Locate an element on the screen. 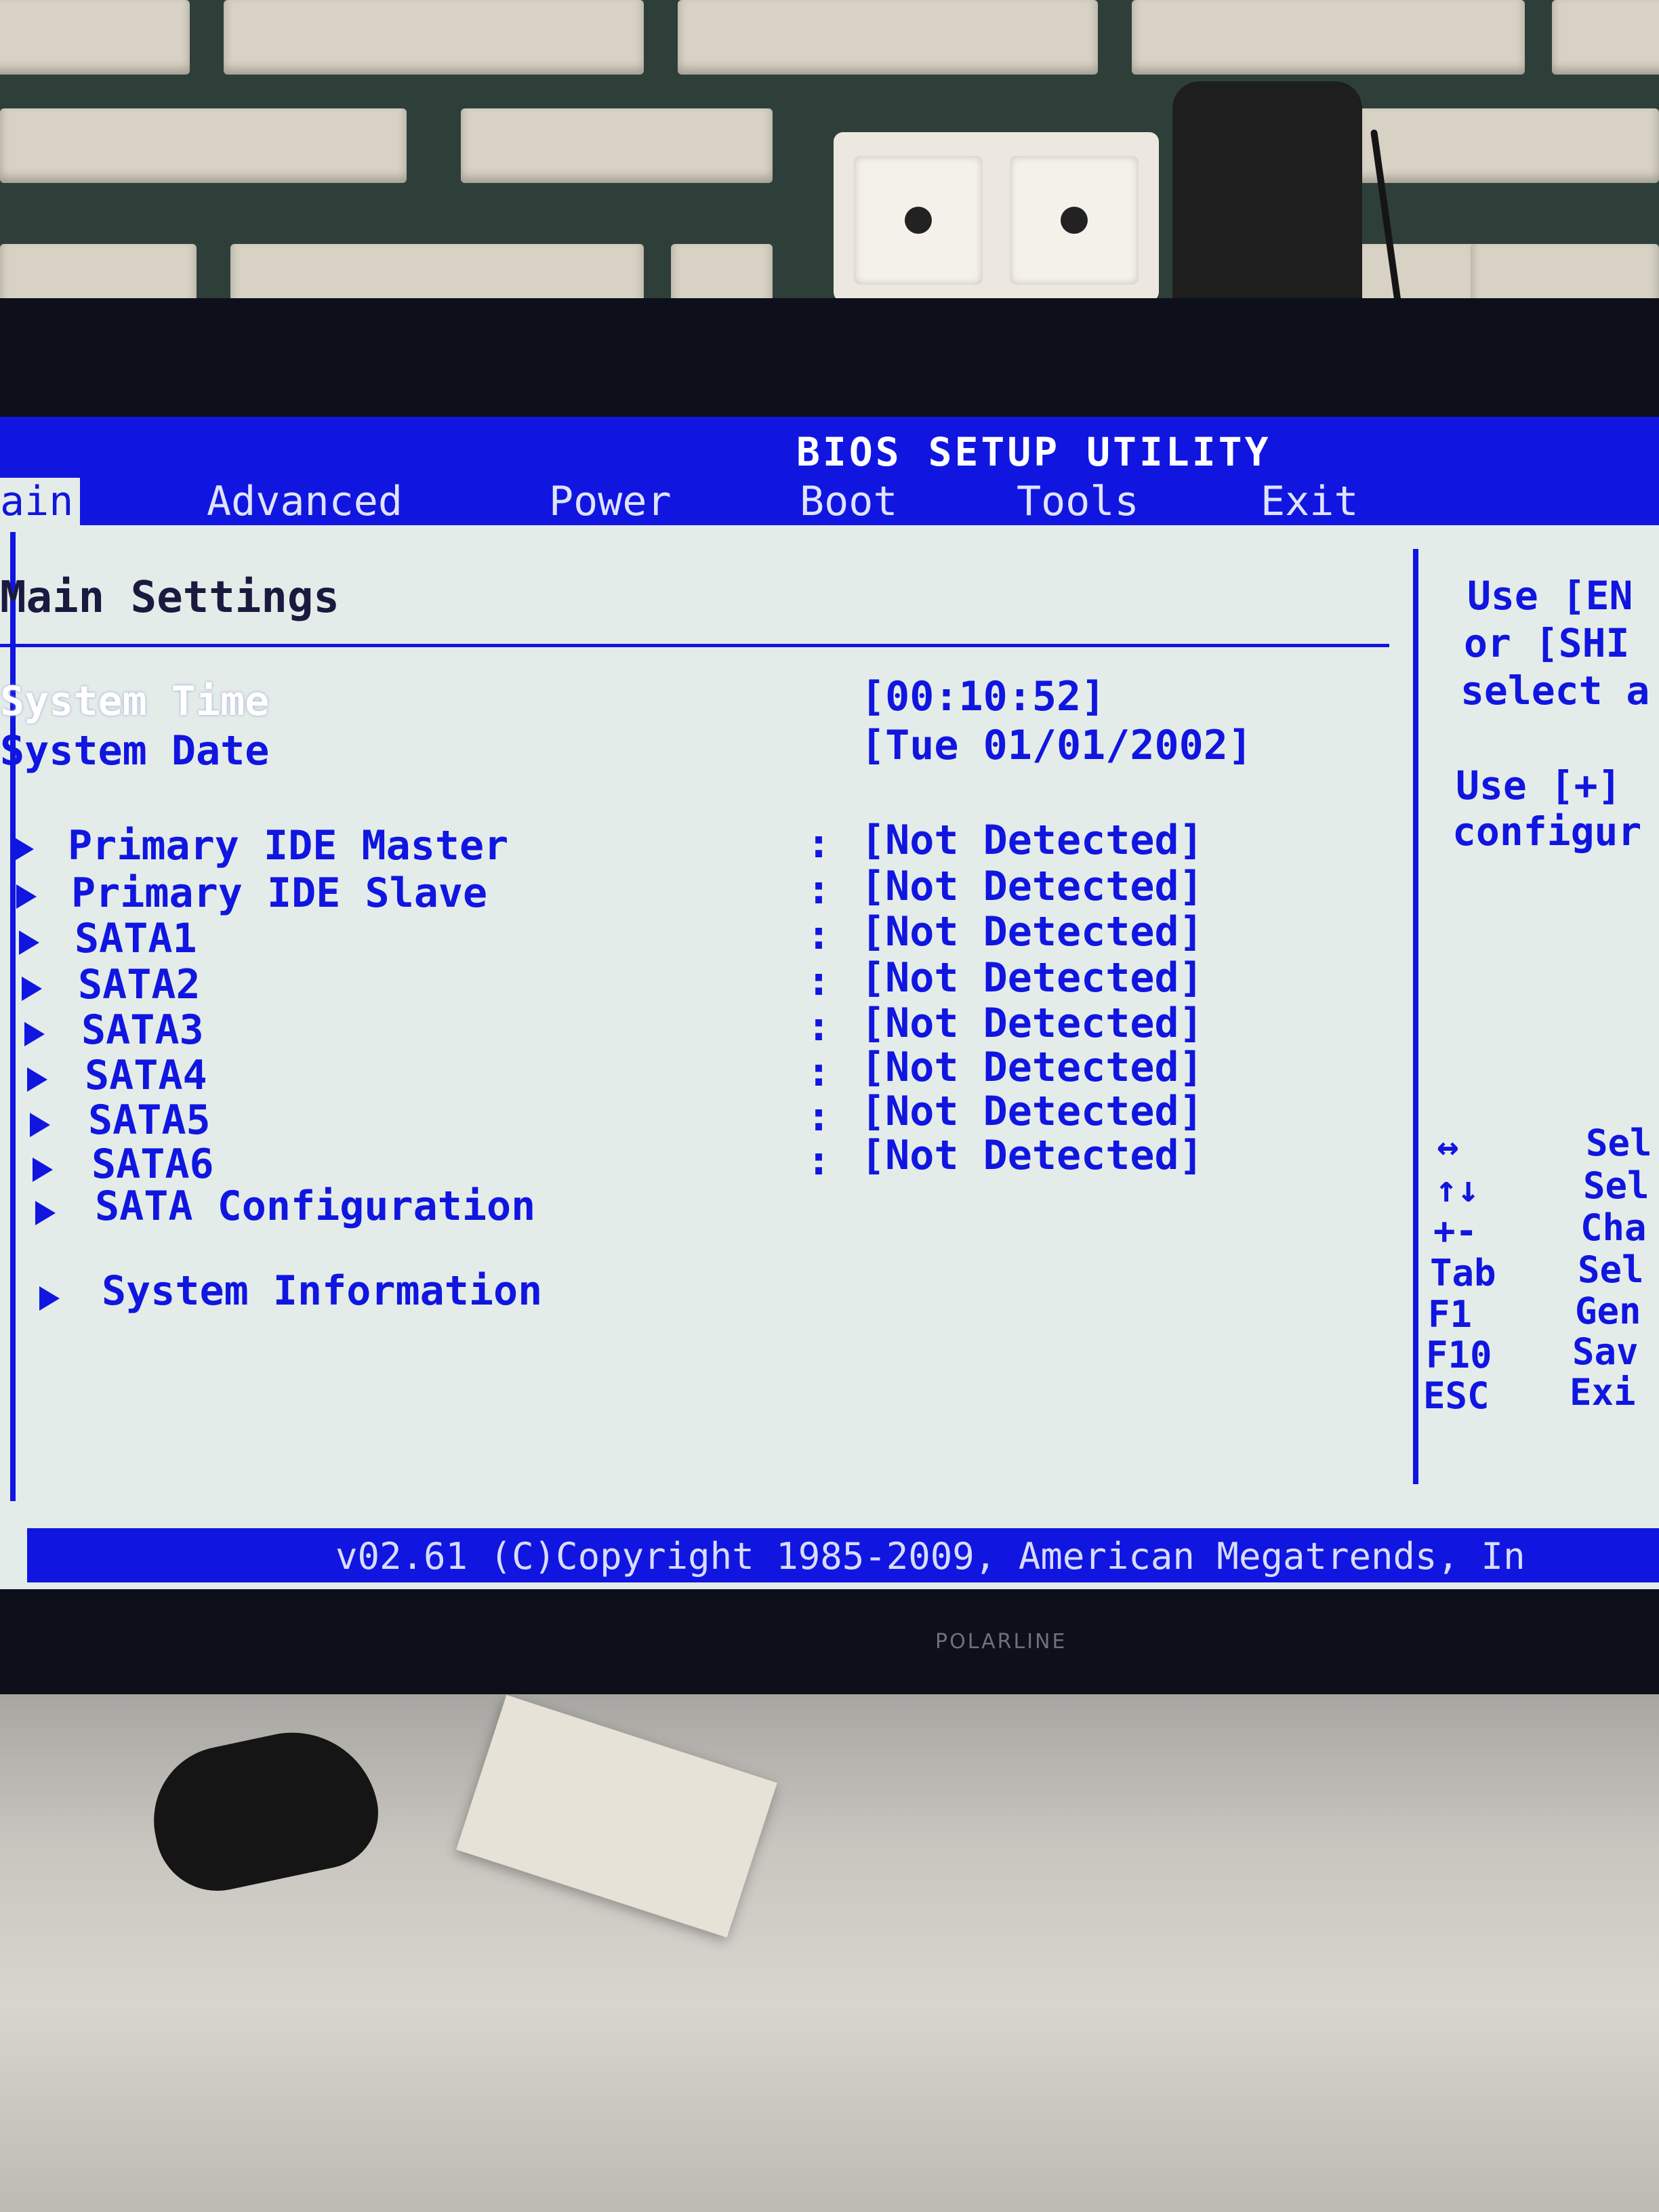 The height and width of the screenshot is (2212, 1659). tab-tools: Tools is located at coordinates (1078, 501).